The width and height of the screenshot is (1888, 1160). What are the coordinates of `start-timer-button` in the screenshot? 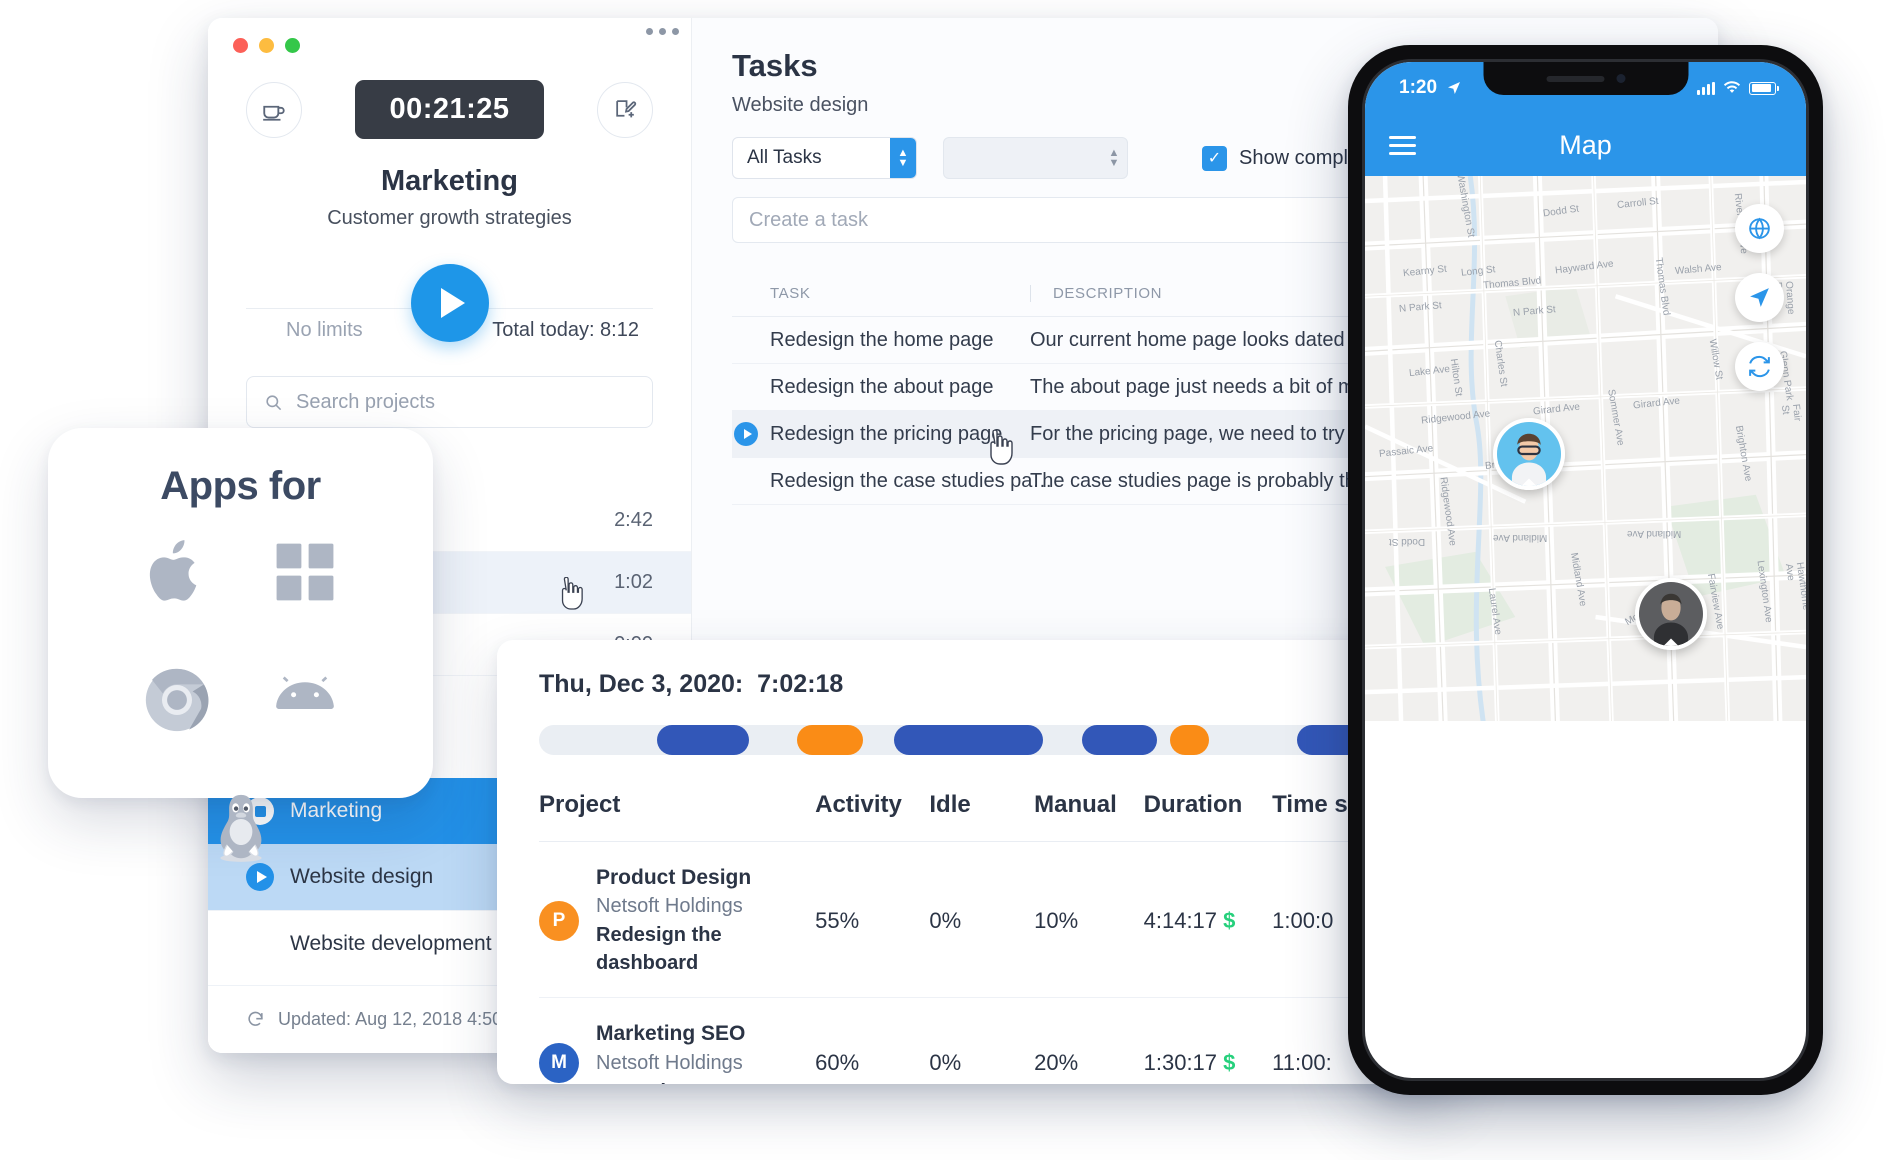 It's located at (449, 303).